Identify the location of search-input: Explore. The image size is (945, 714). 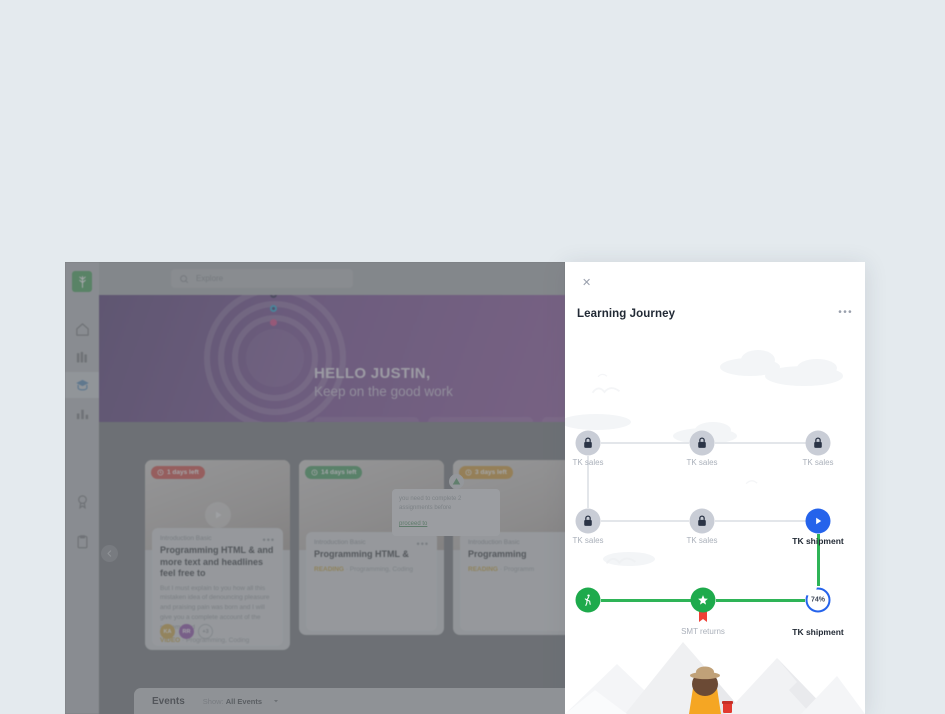
(262, 278).